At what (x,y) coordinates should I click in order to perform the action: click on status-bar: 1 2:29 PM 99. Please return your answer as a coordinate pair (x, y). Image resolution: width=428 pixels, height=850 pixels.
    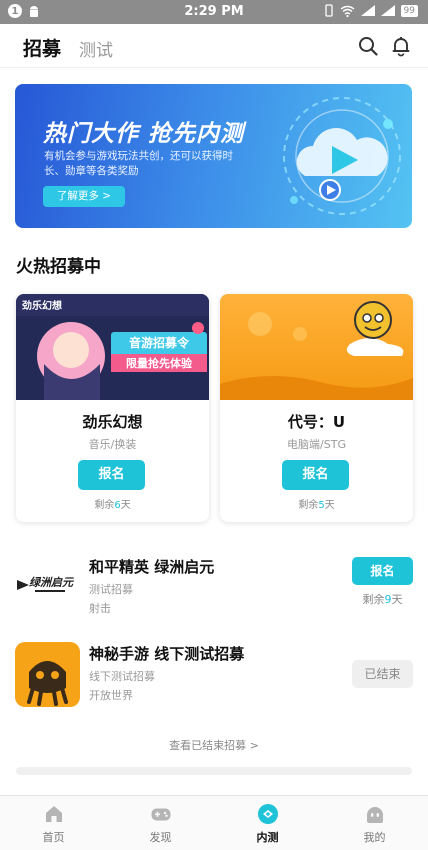
    Looking at the image, I should click on (214, 12).